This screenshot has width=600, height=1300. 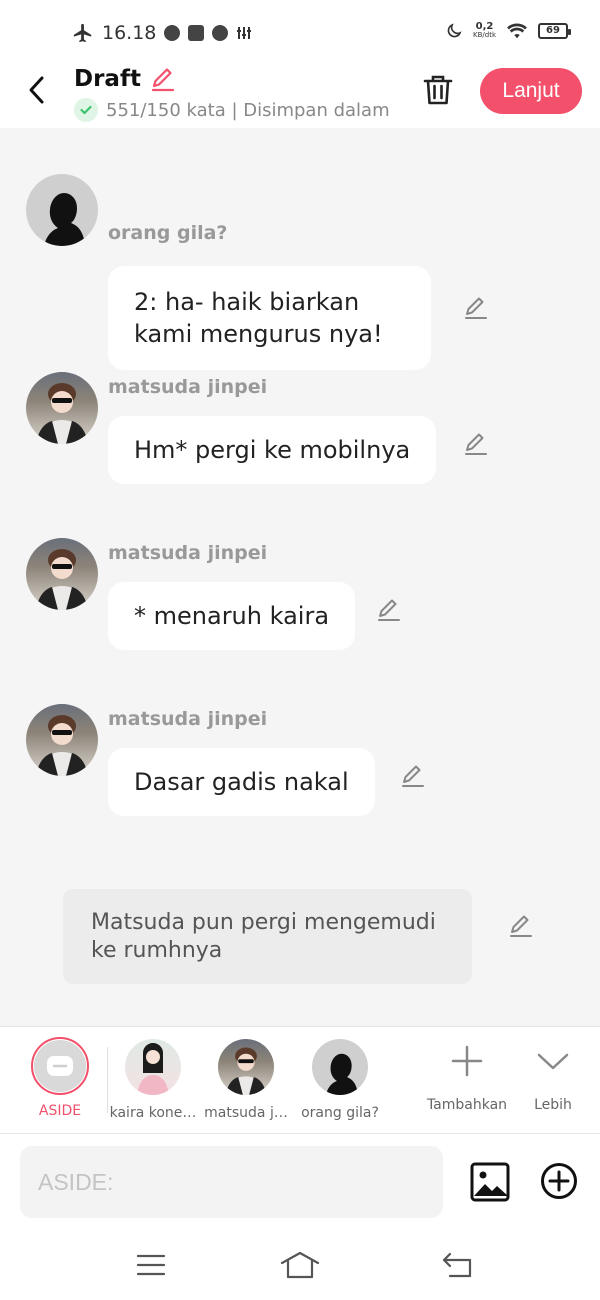 What do you see at coordinates (269, 318) in the screenshot?
I see `message-bubble: 2: ha- haik biarkan kami mengurus nya!` at bounding box center [269, 318].